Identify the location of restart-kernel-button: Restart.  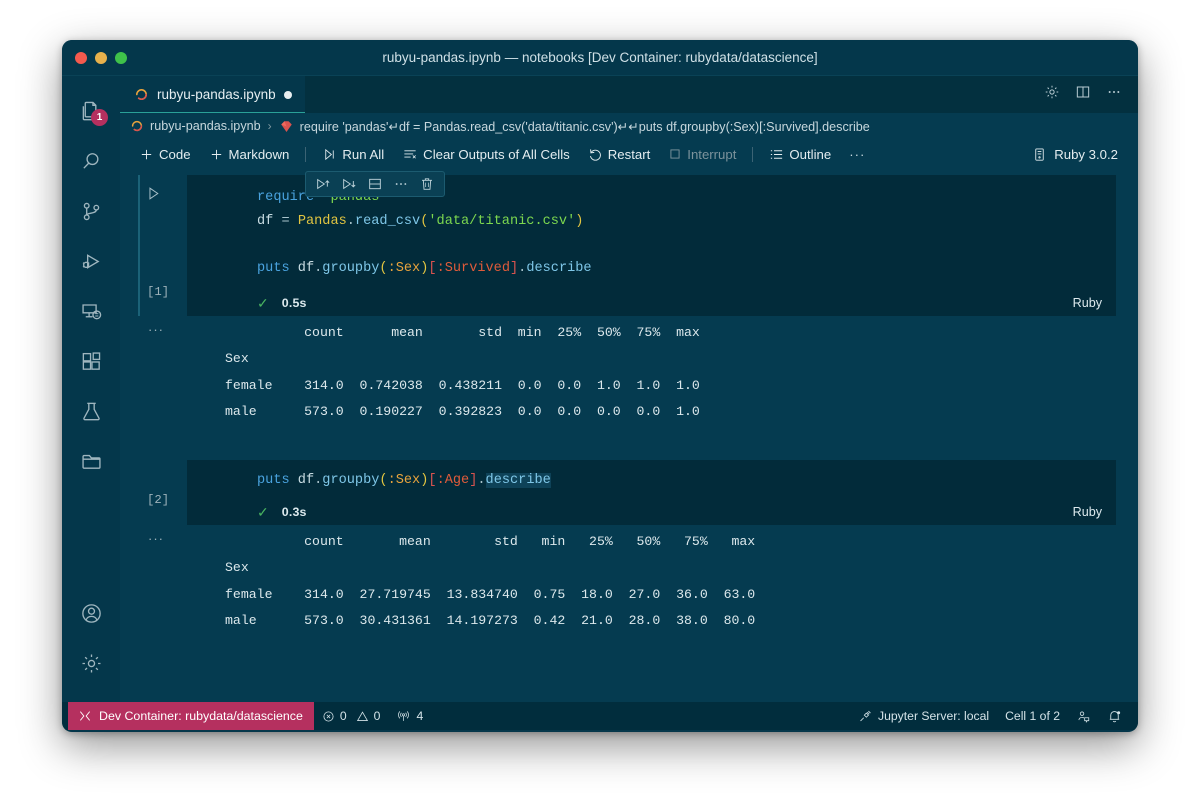
(619, 154).